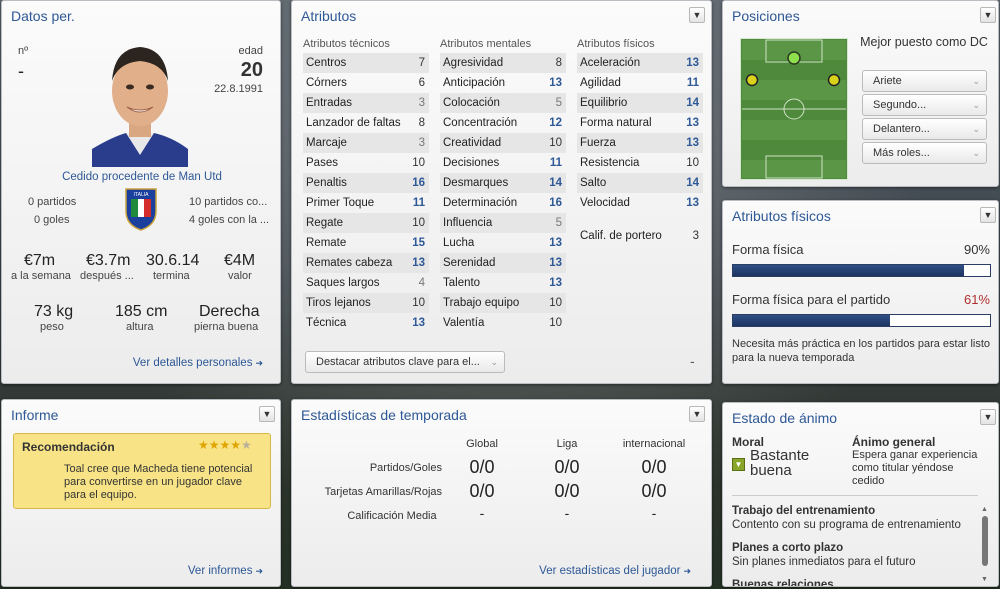 Image resolution: width=1000 pixels, height=589 pixels. Describe the element at coordinates (340, 203) in the screenshot. I see `attribute-name: Primer Toque` at that location.